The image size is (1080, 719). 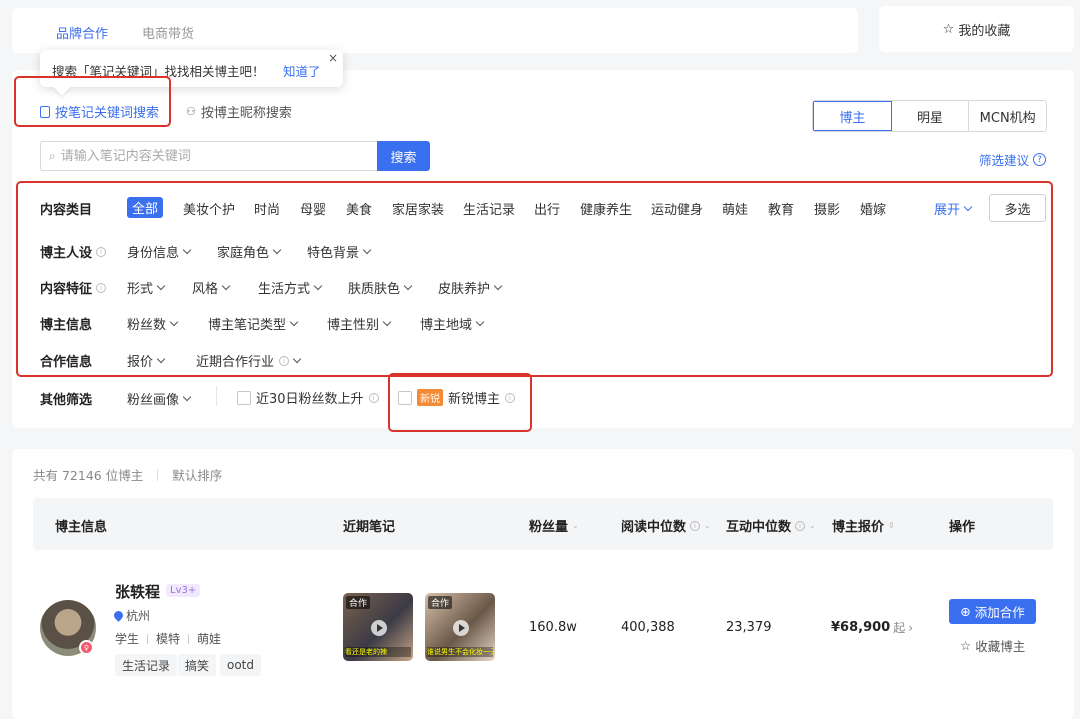 What do you see at coordinates (241, 665) in the screenshot?
I see `content-tag: ootd` at bounding box center [241, 665].